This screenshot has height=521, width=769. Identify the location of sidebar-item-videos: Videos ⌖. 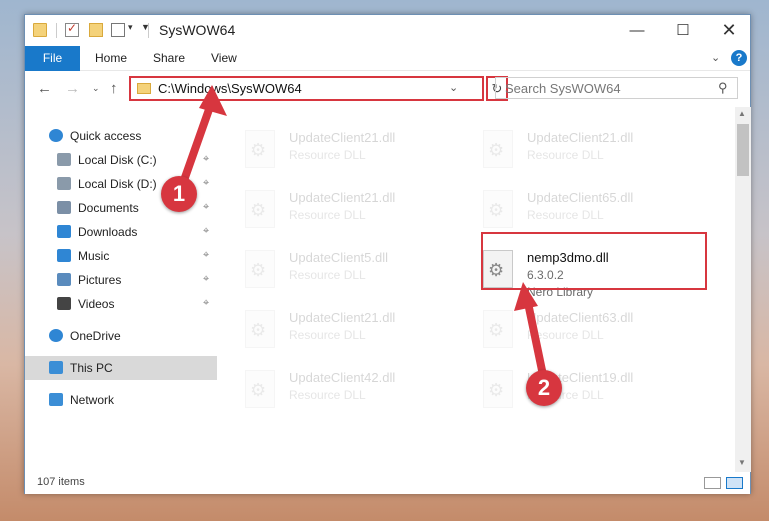
(121, 304).